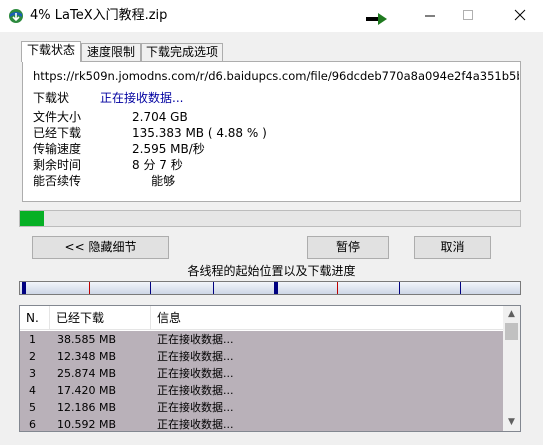  I want to click on cancel-button: 取消, so click(452, 247).